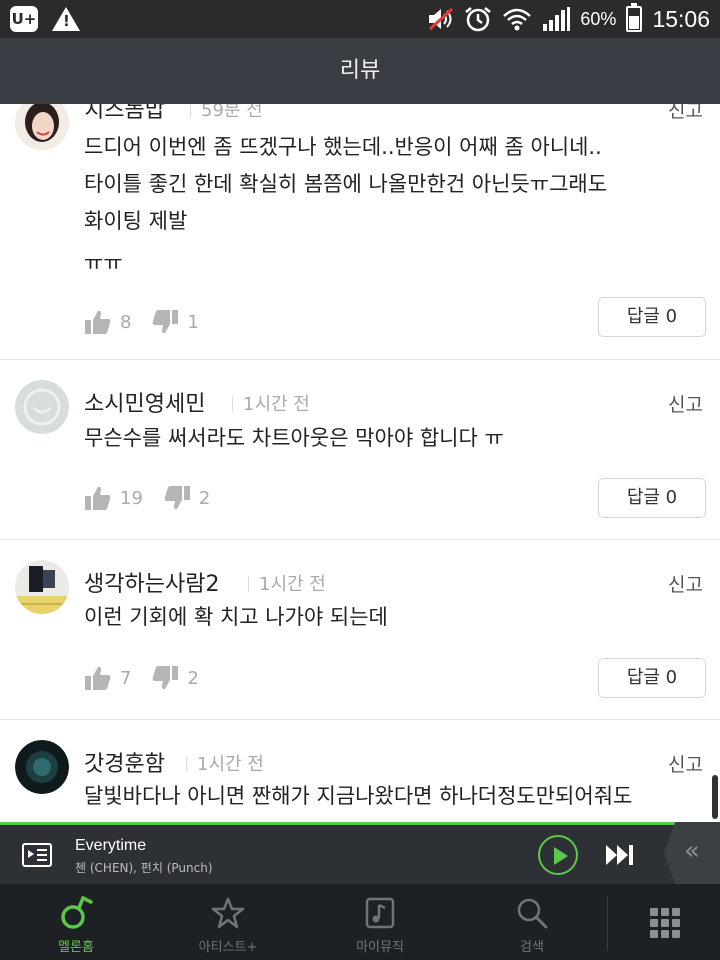 This screenshot has height=960, width=720. Describe the element at coordinates (151, 582) in the screenshot. I see `comment-author: 생각하는사람2` at that location.